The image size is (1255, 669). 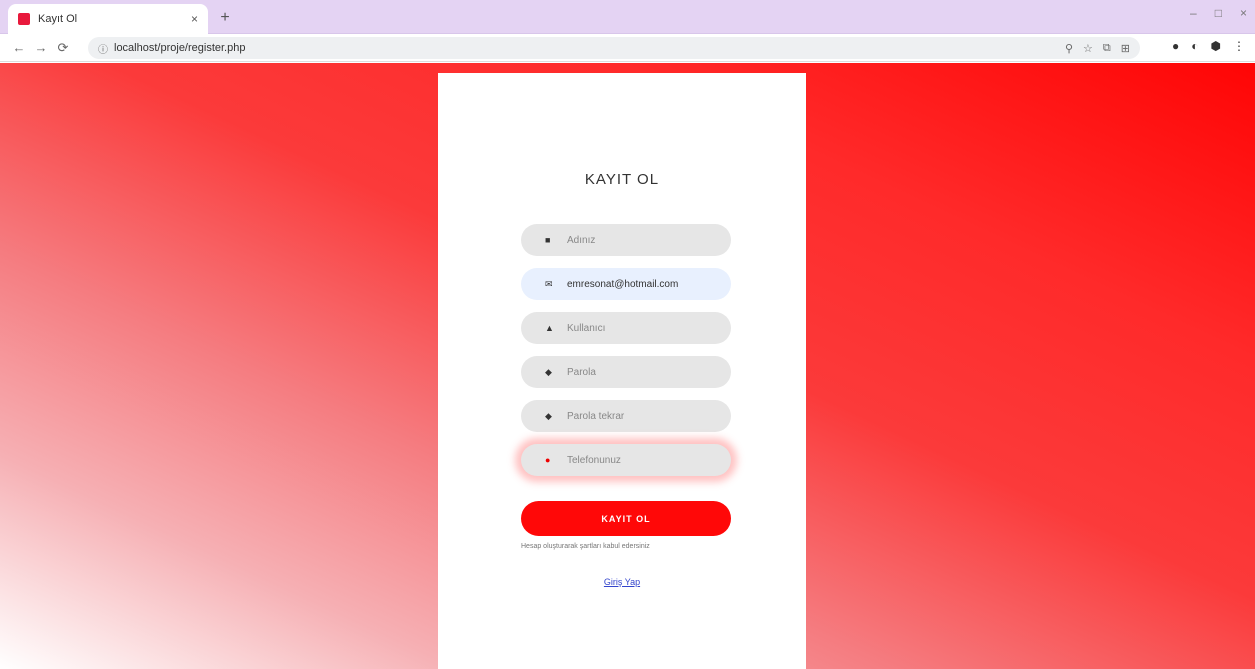 I want to click on bookmark-star-icon: ☆, so click(x=1088, y=48).